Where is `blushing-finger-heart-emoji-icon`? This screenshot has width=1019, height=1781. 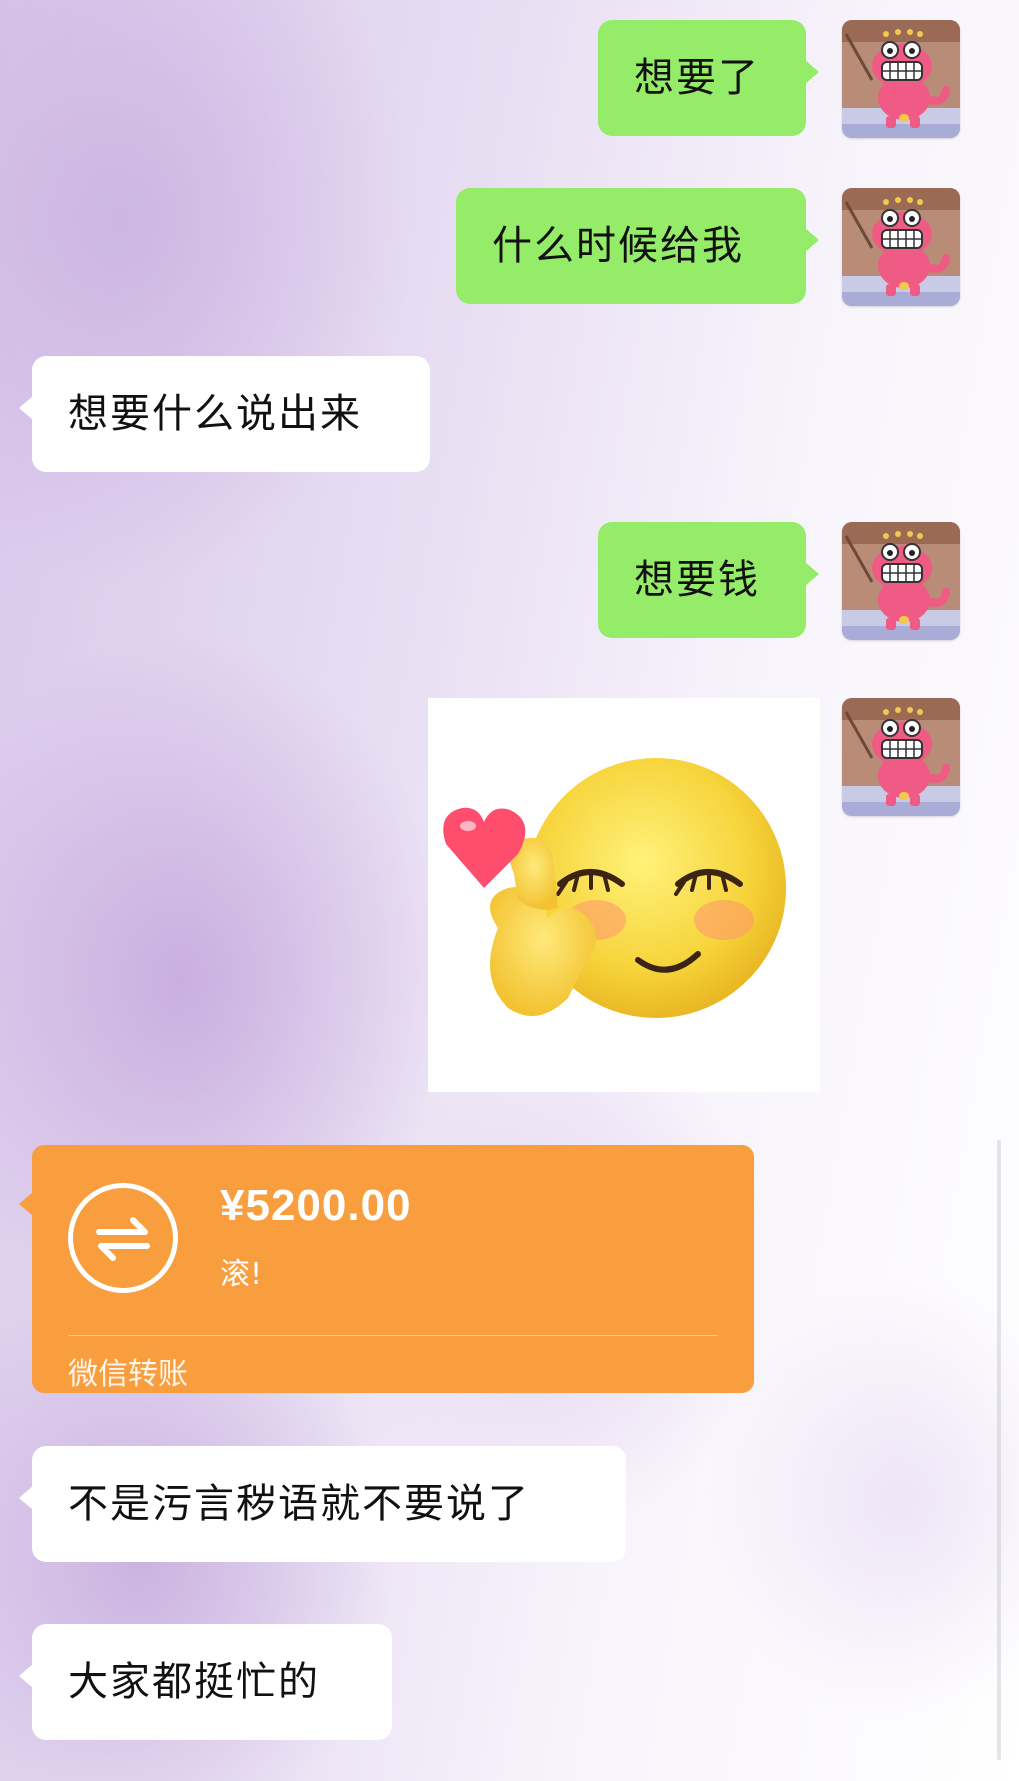 blushing-finger-heart-emoji-icon is located at coordinates (614, 888).